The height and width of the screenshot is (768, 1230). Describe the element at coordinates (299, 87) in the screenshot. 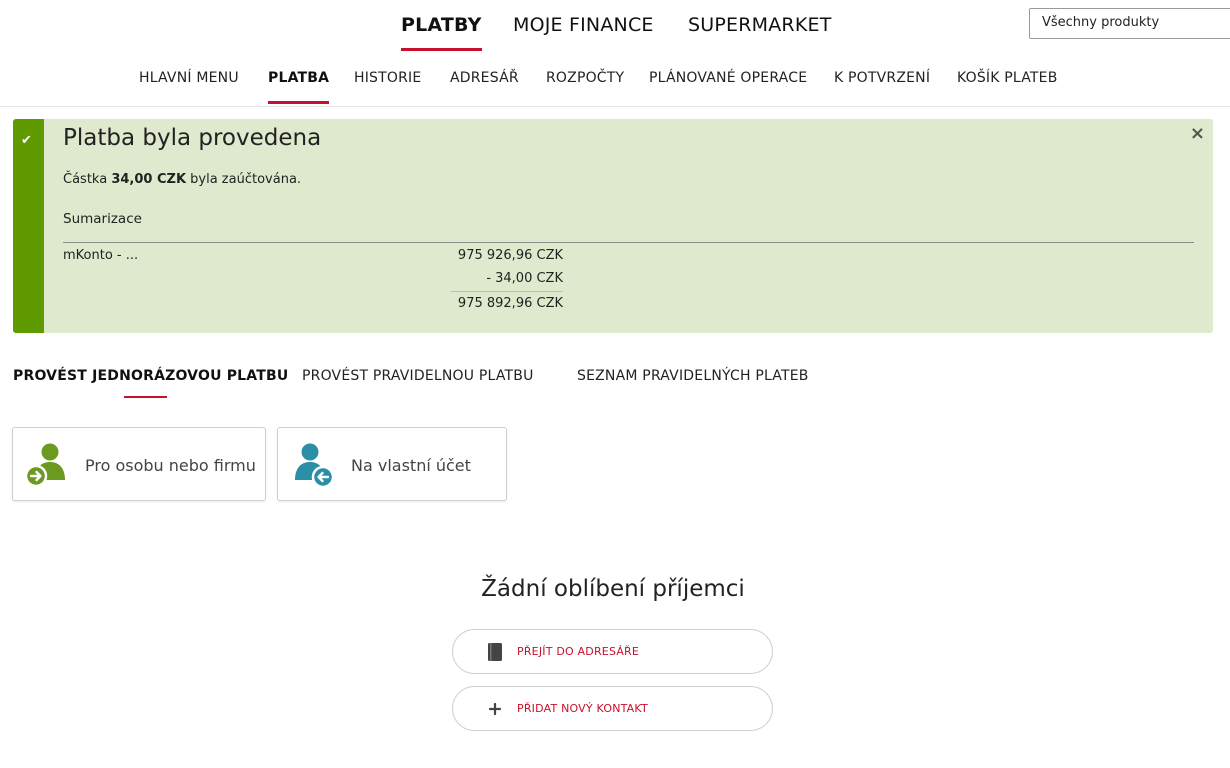

I see `subnav-platba: PLATBA` at that location.